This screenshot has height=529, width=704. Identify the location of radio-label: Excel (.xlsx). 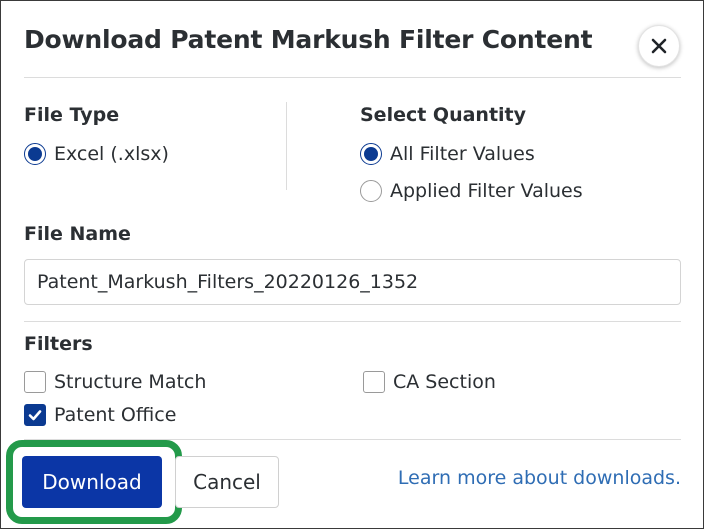
(111, 154).